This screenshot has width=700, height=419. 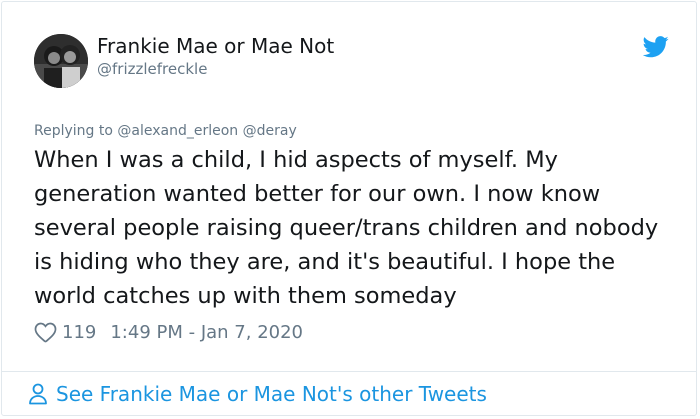 I want to click on avatar-image, so click(x=61, y=61).